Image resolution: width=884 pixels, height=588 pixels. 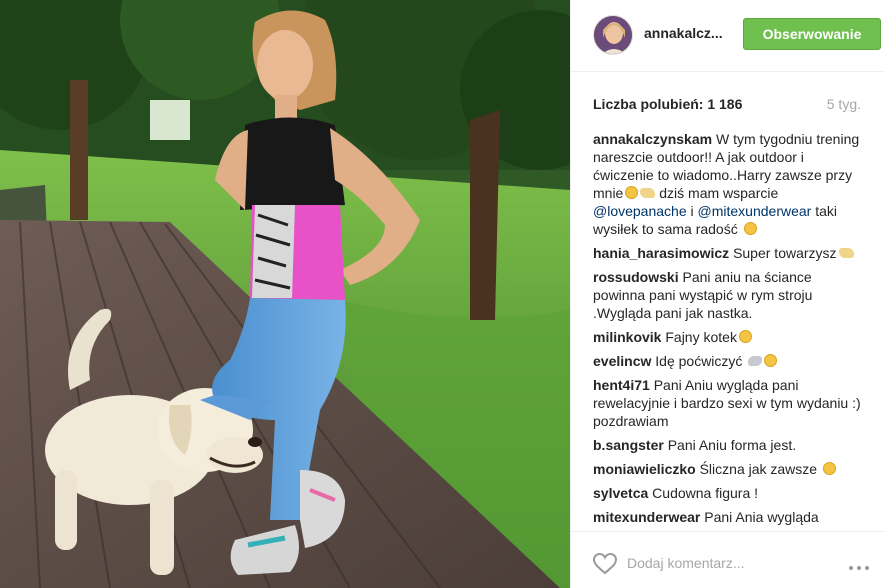 I want to click on comment-text: Idę poćwiczyć, so click(x=701, y=361).